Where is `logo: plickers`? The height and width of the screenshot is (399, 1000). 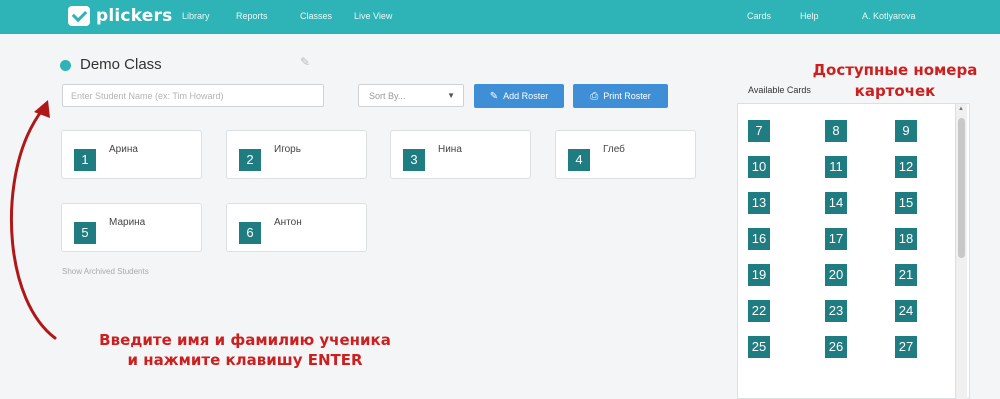 logo: plickers is located at coordinates (120, 16).